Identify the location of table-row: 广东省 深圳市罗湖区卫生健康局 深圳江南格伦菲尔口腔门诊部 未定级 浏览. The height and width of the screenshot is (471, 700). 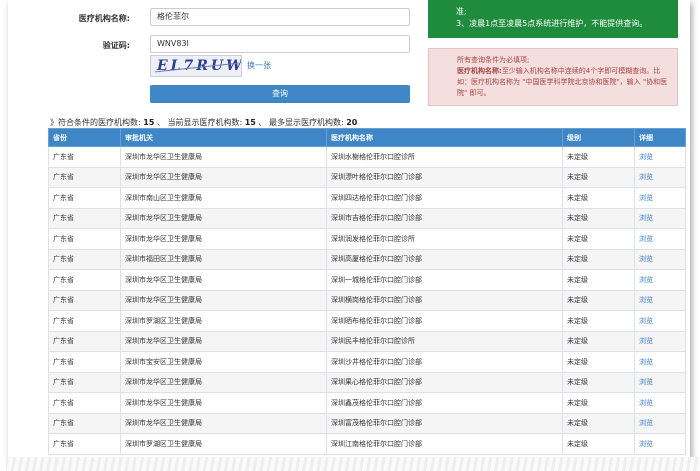
(367, 444).